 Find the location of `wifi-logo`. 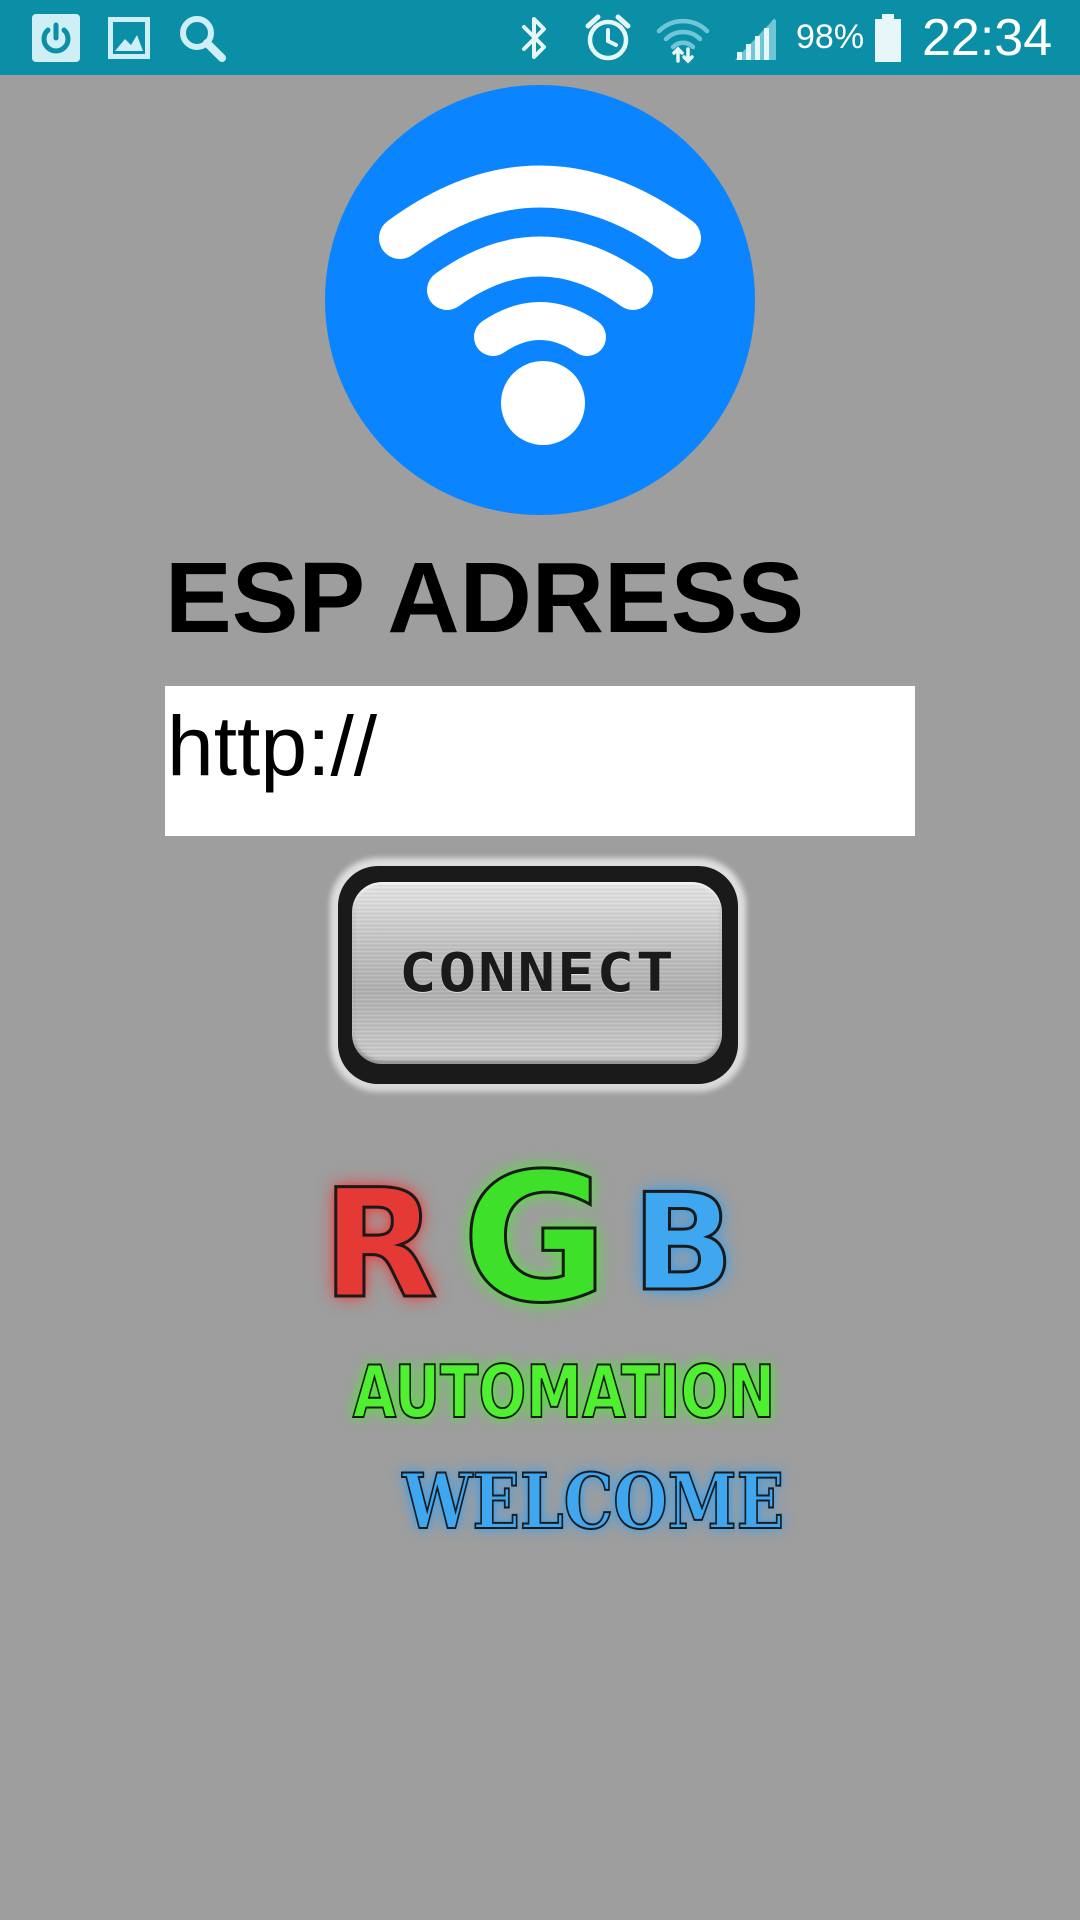

wifi-logo is located at coordinates (540, 300).